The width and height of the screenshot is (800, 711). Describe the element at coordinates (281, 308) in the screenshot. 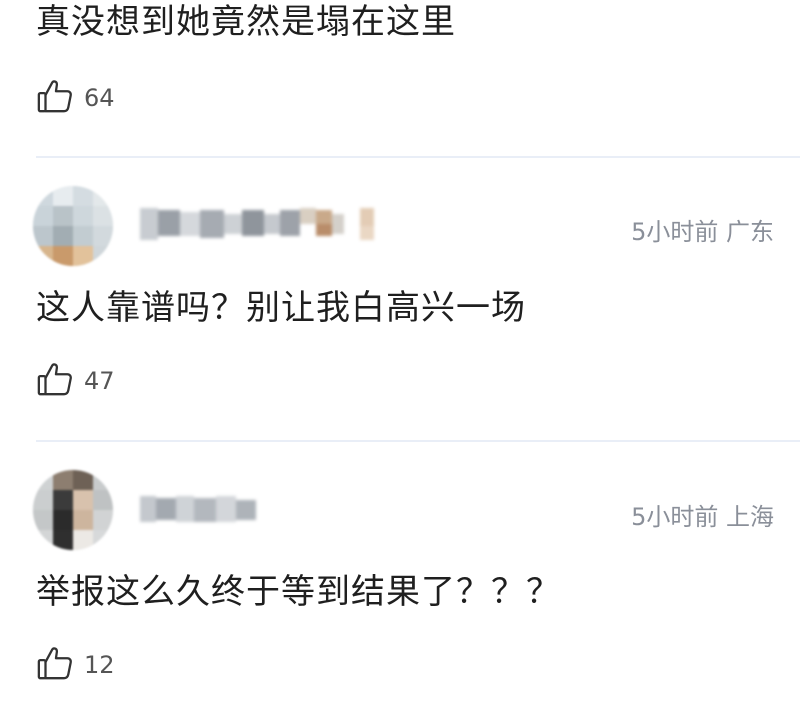

I see `comment-text: 这人靠谱吗？别让我白高兴一场` at that location.